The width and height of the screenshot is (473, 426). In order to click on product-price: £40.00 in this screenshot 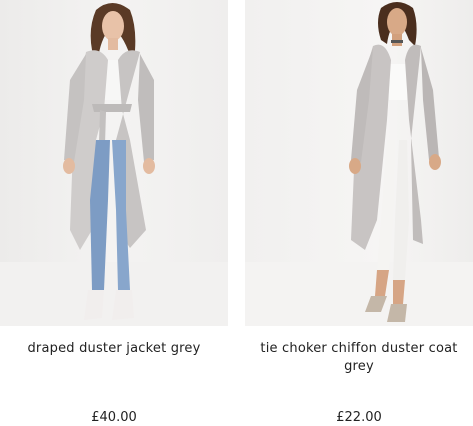, I will do `click(114, 417)`.